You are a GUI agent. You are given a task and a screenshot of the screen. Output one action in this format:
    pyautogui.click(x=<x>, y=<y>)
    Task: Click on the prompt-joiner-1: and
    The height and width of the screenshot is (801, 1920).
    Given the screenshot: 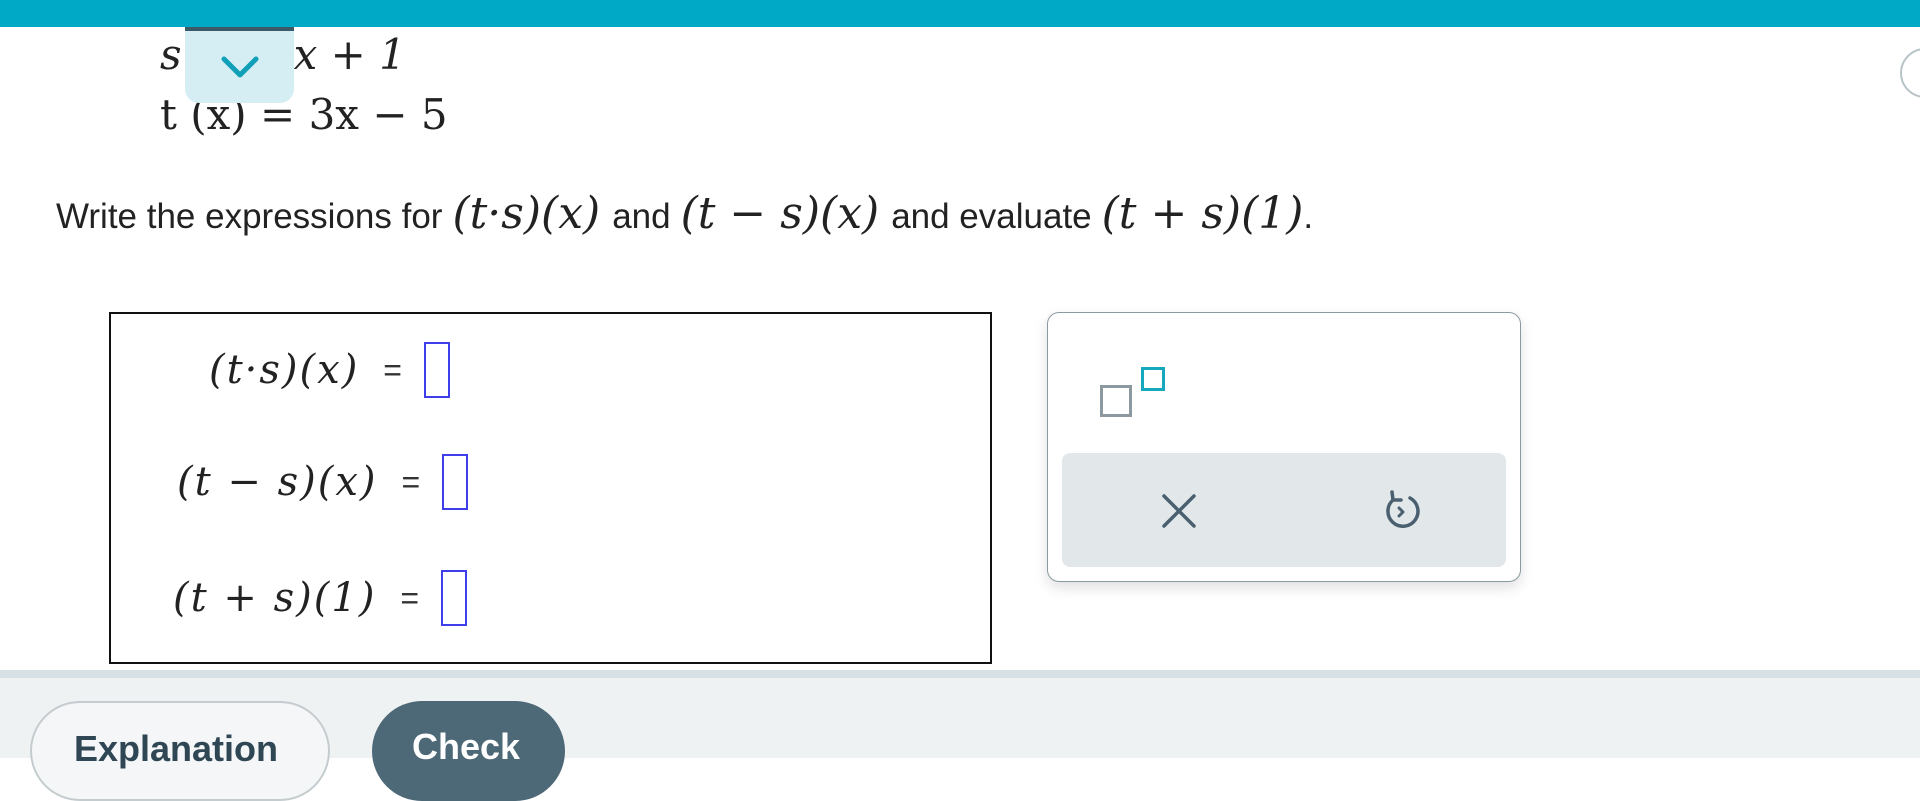 What is the action you would take?
    pyautogui.click(x=641, y=216)
    